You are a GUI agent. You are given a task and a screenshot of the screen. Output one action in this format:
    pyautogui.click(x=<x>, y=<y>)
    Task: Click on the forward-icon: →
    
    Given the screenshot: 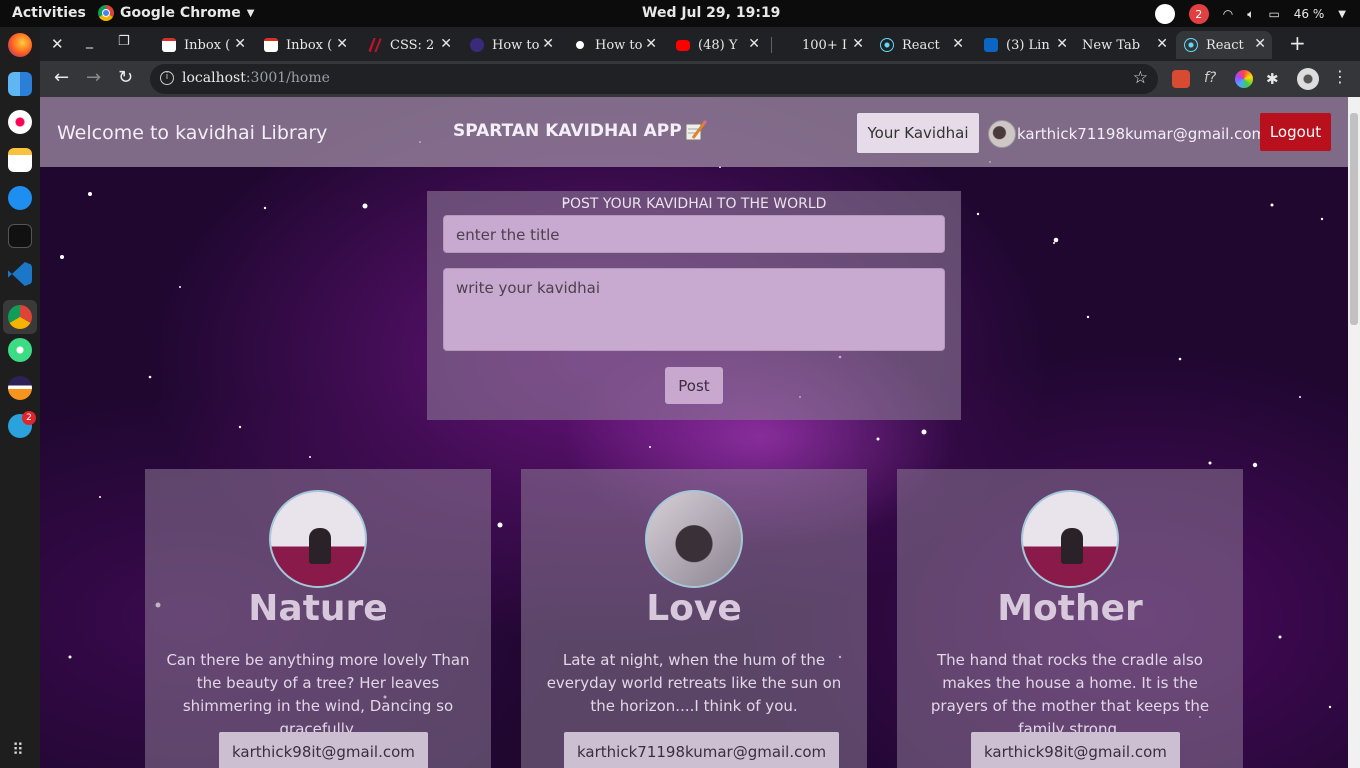 What is the action you would take?
    pyautogui.click(x=93, y=77)
    